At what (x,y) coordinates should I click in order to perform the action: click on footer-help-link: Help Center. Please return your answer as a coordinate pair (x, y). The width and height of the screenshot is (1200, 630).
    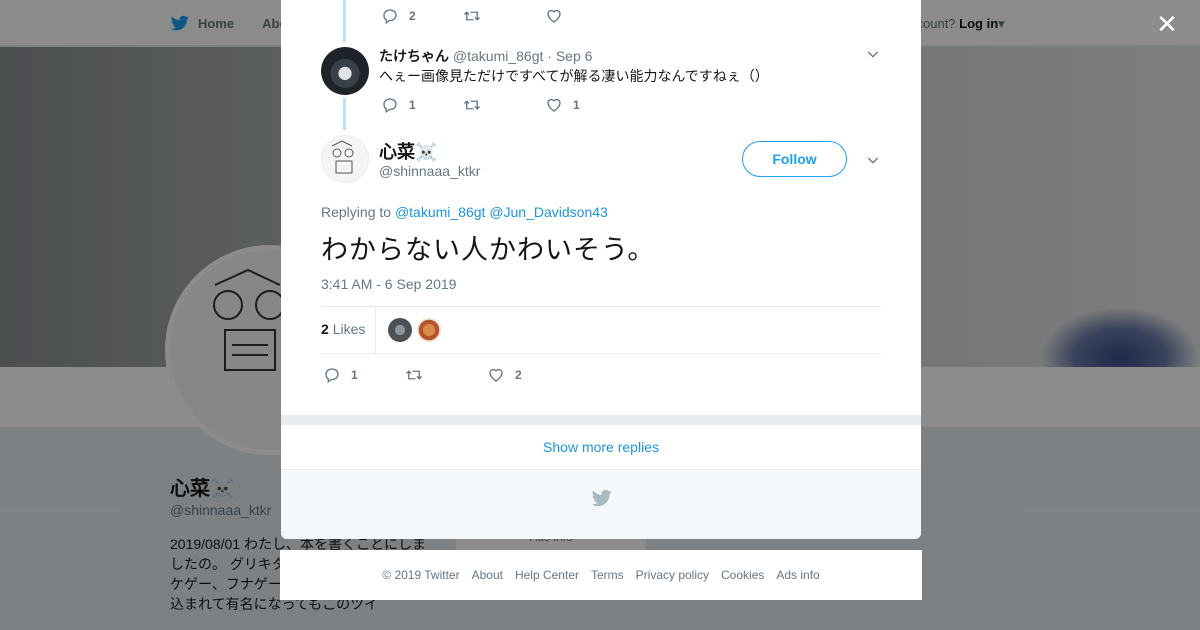
    Looking at the image, I should click on (547, 575).